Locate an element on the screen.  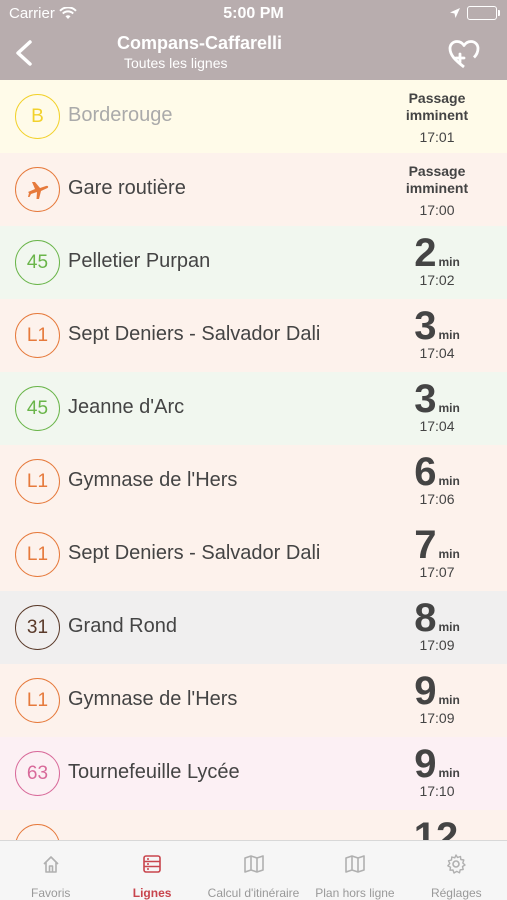
line-number: B is located at coordinates (37, 116).